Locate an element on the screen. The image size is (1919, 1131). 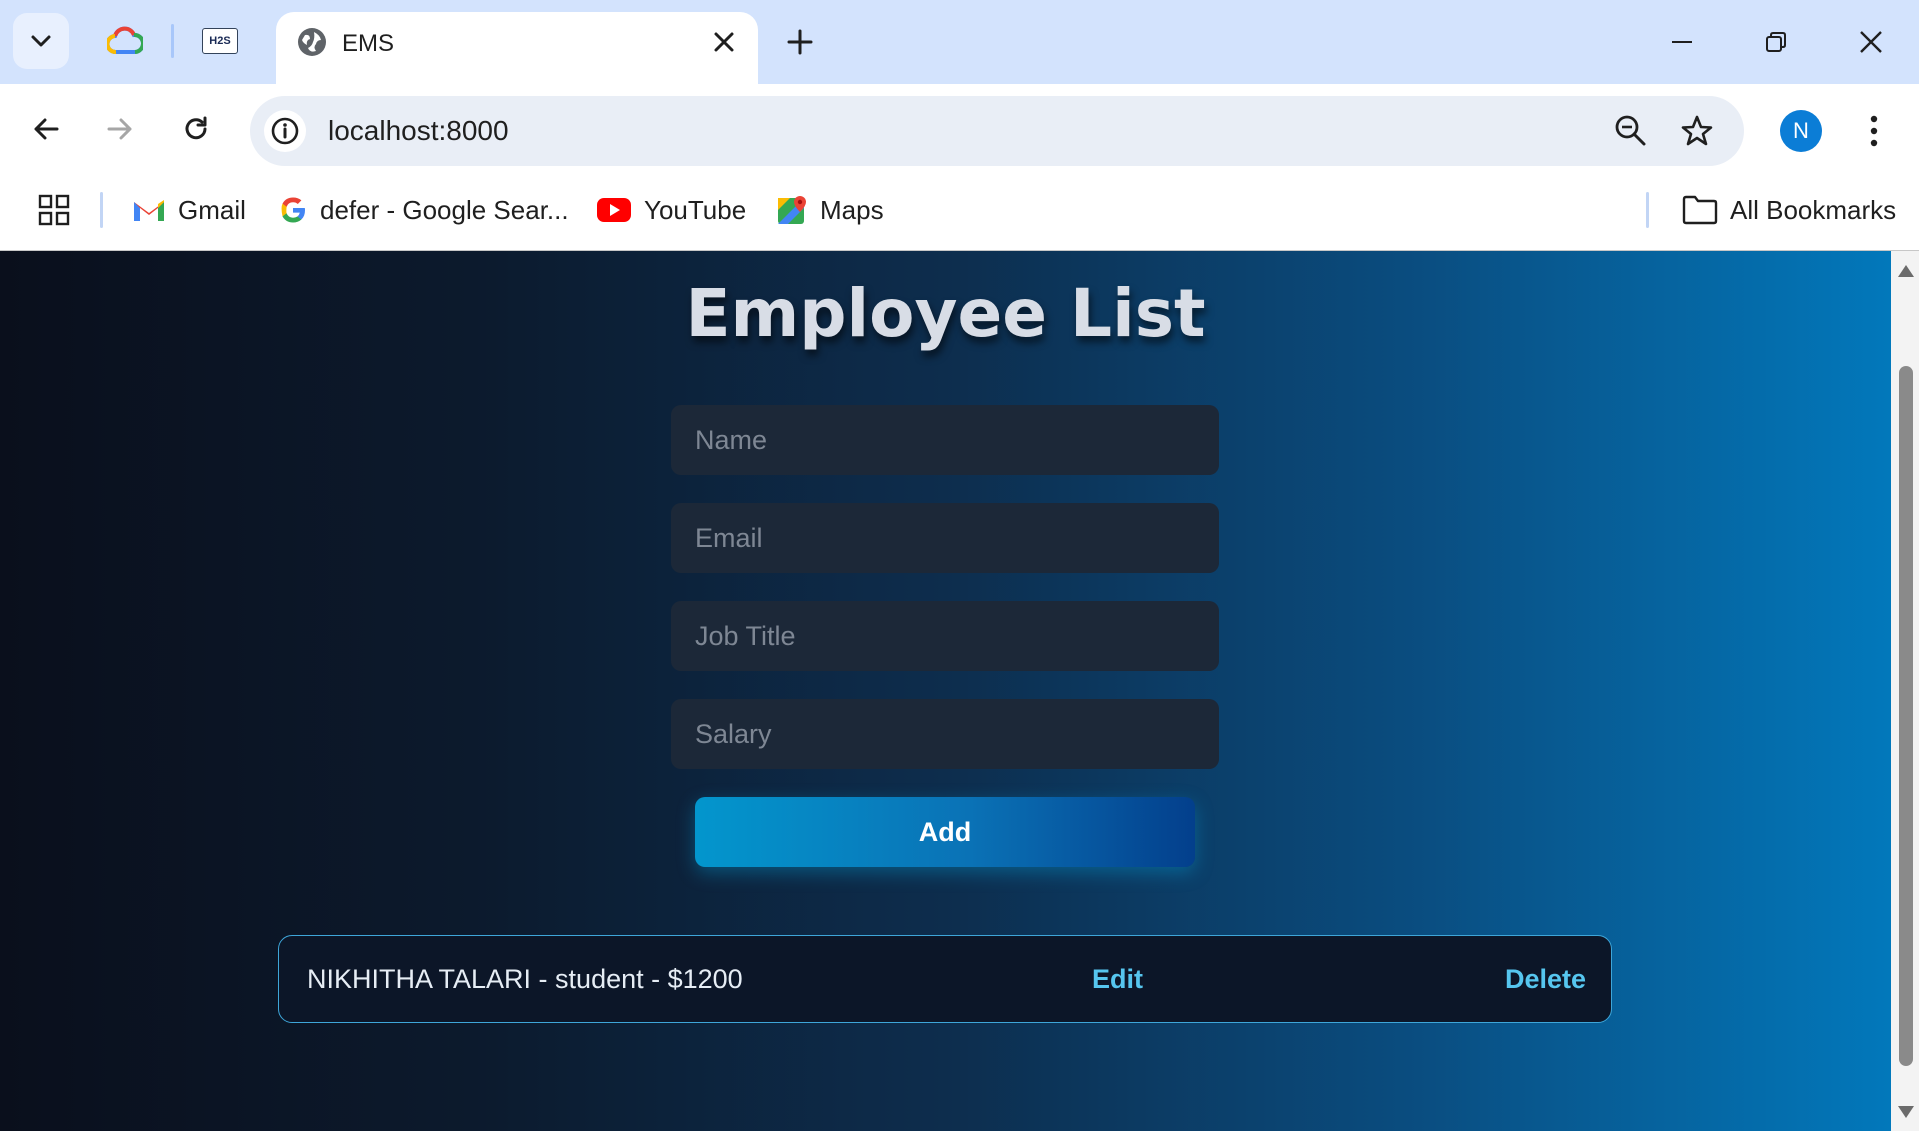
employee-summary: NIKHITHA TALARI - student - $1200 is located at coordinates (525, 979).